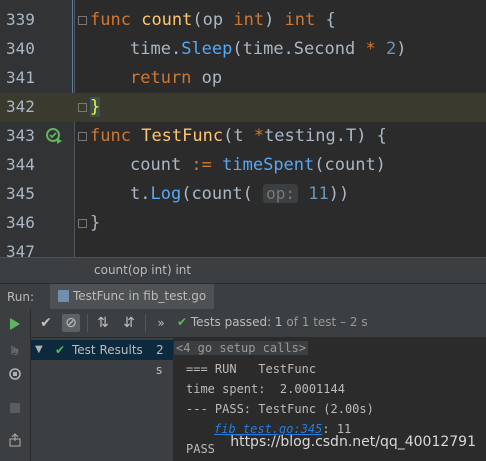 The height and width of the screenshot is (461, 486). What do you see at coordinates (71, 323) in the screenshot?
I see `show-ignored-toggle: ⊘` at bounding box center [71, 323].